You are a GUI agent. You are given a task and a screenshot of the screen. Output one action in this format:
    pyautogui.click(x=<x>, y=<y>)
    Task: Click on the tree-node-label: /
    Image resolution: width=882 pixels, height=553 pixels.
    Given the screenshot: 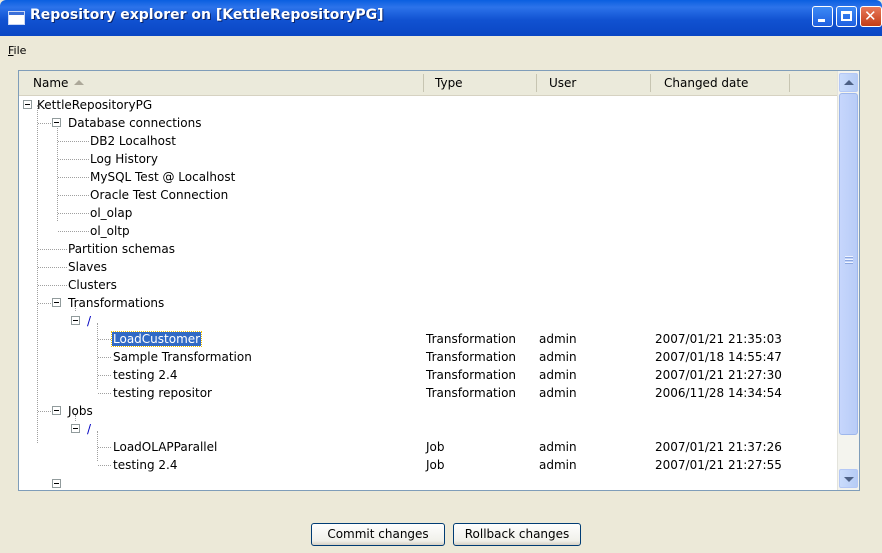 What is the action you would take?
    pyautogui.click(x=89, y=321)
    